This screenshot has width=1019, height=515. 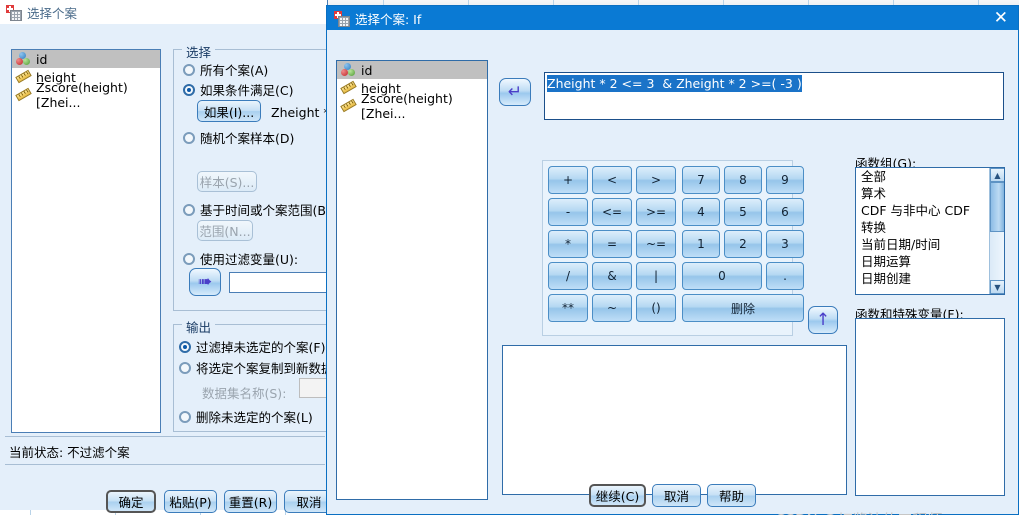 What do you see at coordinates (612, 308) in the screenshot?
I see `key-not: ~` at bounding box center [612, 308].